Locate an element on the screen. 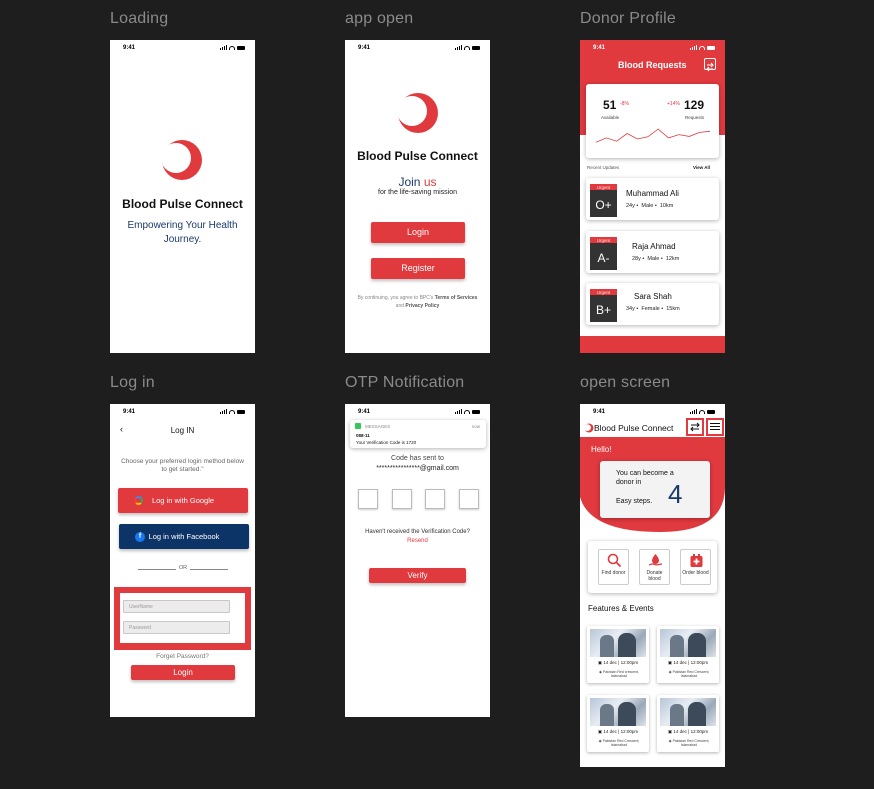 The image size is (874, 789). services-panel: Find donor Donate blood Order blood is located at coordinates (652, 567).